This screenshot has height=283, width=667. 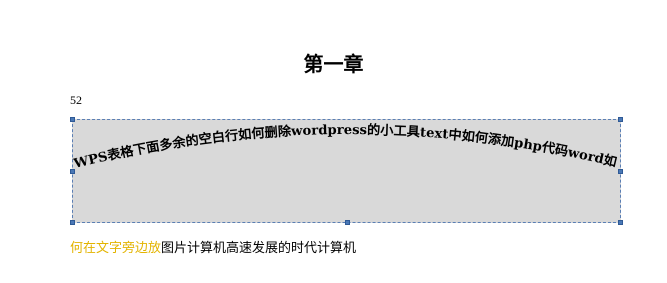 What do you see at coordinates (72, 119) in the screenshot?
I see `resize-handle-top-left` at bounding box center [72, 119].